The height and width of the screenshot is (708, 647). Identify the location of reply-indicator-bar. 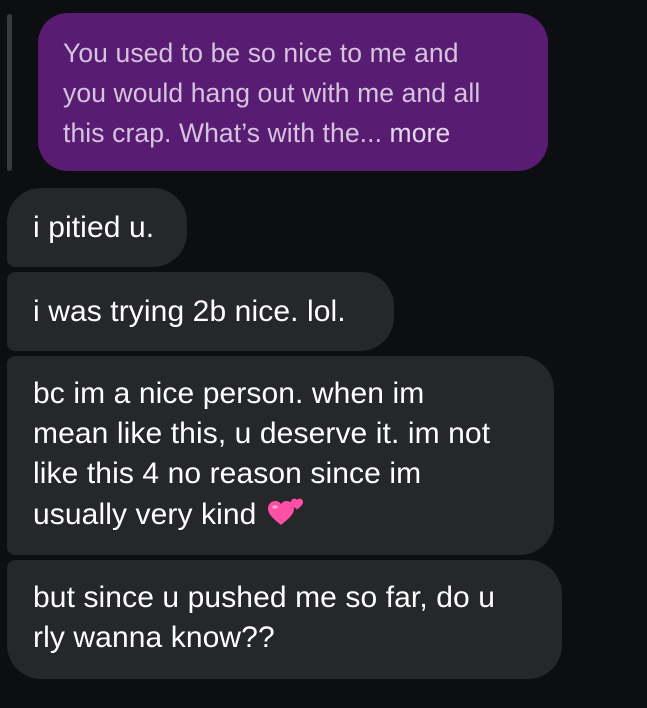
(9, 92).